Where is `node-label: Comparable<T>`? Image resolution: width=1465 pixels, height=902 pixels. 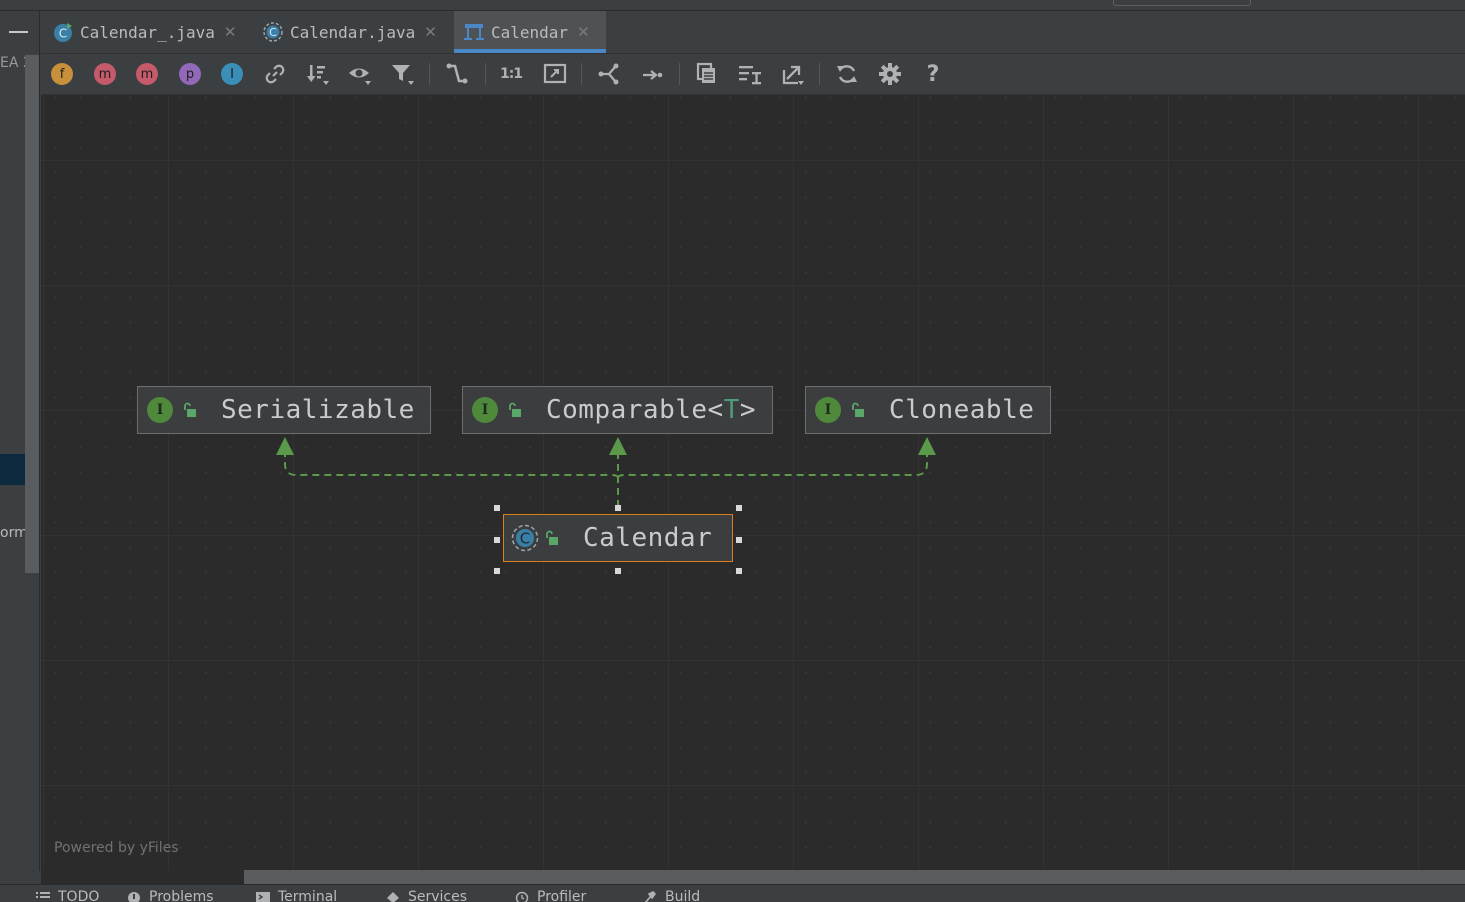 node-label: Comparable<T> is located at coordinates (651, 410).